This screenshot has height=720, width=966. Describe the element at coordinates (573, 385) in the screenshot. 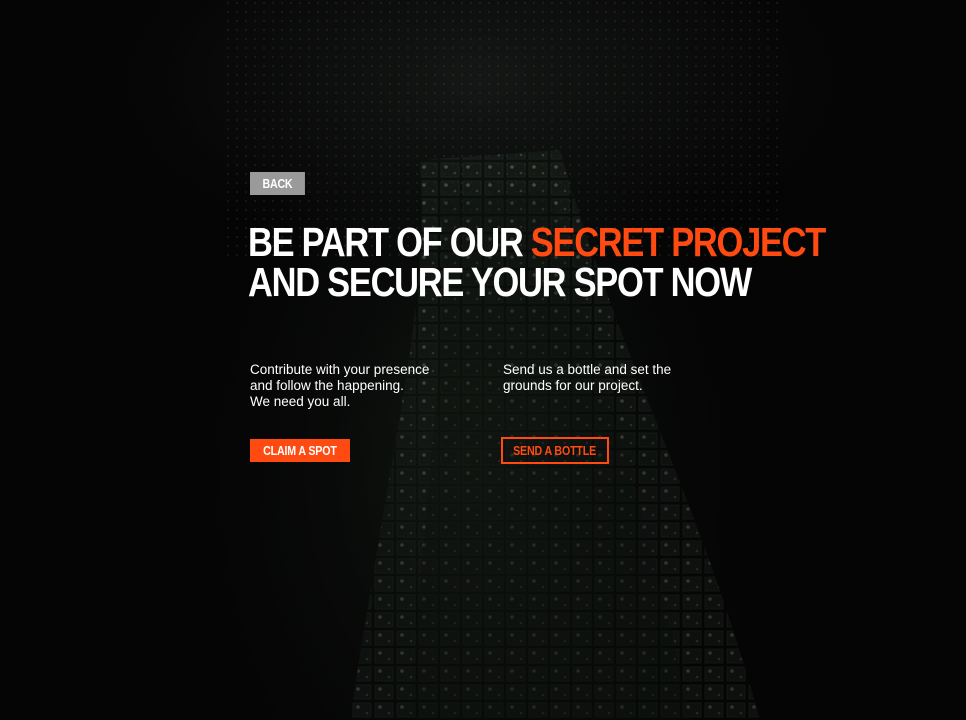

I see `bottle-text-line2: grounds for our project.` at that location.